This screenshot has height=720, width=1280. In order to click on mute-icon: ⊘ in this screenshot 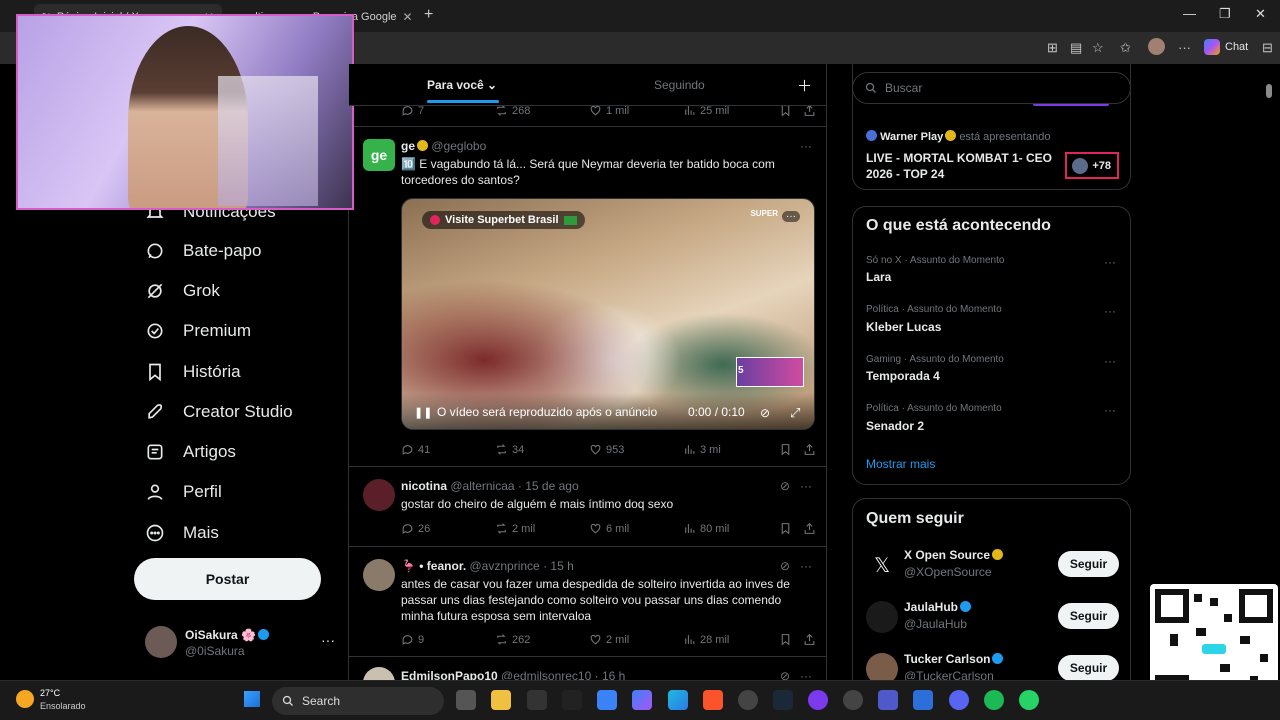, I will do `click(765, 413)`.